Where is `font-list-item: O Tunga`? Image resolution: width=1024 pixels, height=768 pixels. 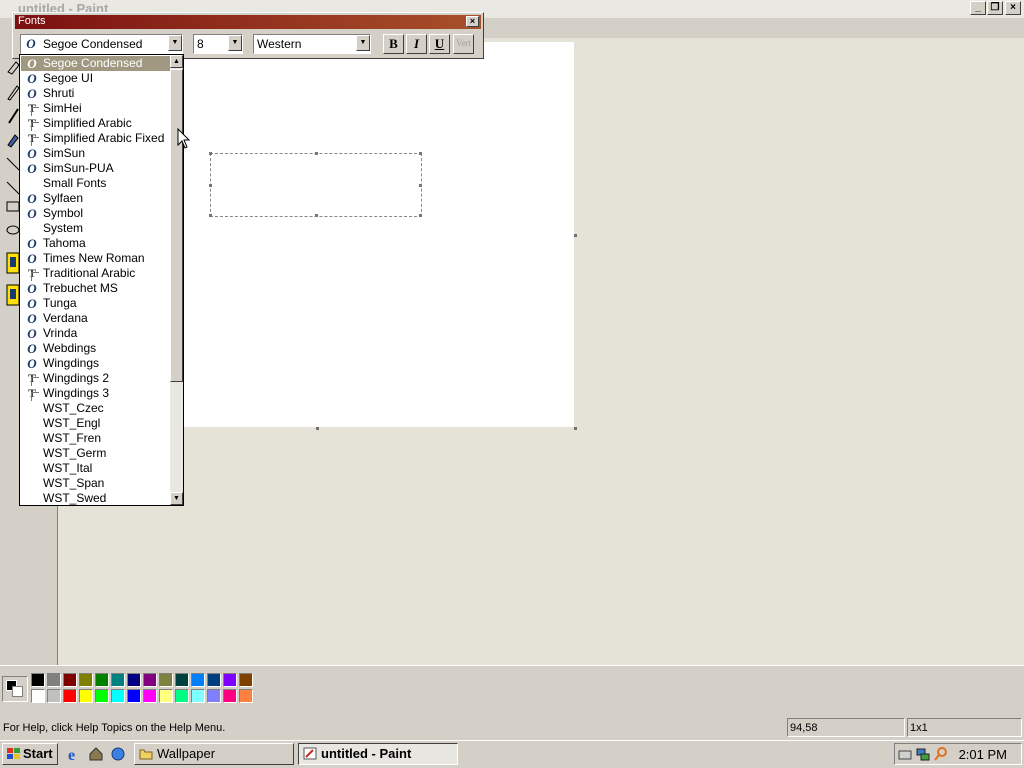 font-list-item: O Tunga is located at coordinates (96, 303).